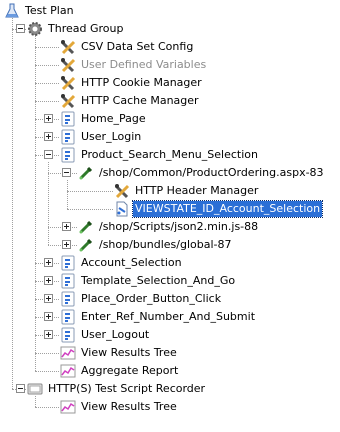  I want to click on tree-node-label: CSV Data Set Config, so click(137, 46).